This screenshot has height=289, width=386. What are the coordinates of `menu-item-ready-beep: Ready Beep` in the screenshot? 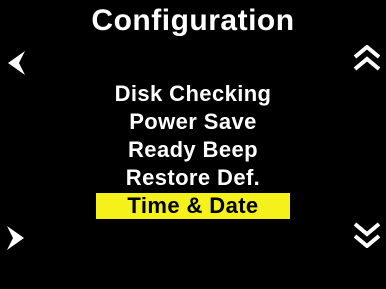 It's located at (193, 150).